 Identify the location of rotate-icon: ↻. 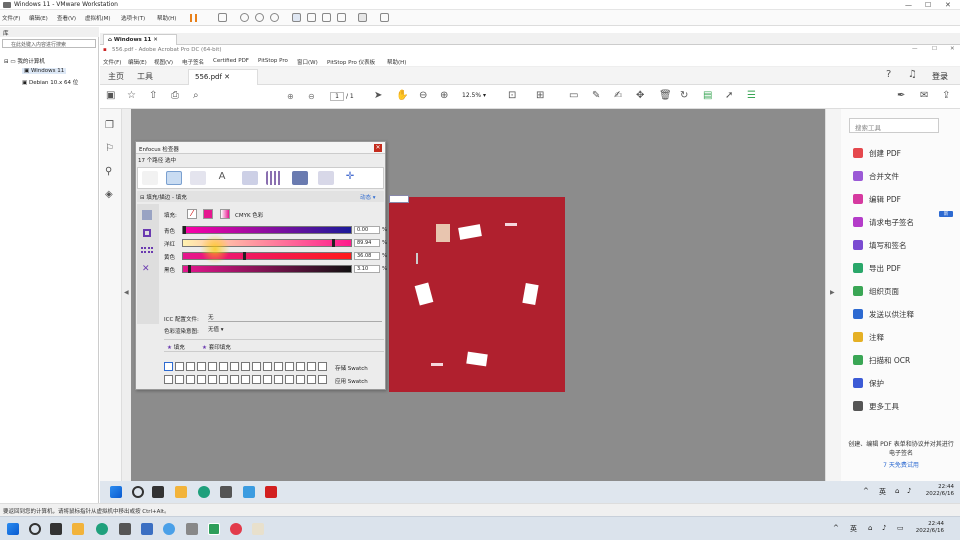
(684, 96).